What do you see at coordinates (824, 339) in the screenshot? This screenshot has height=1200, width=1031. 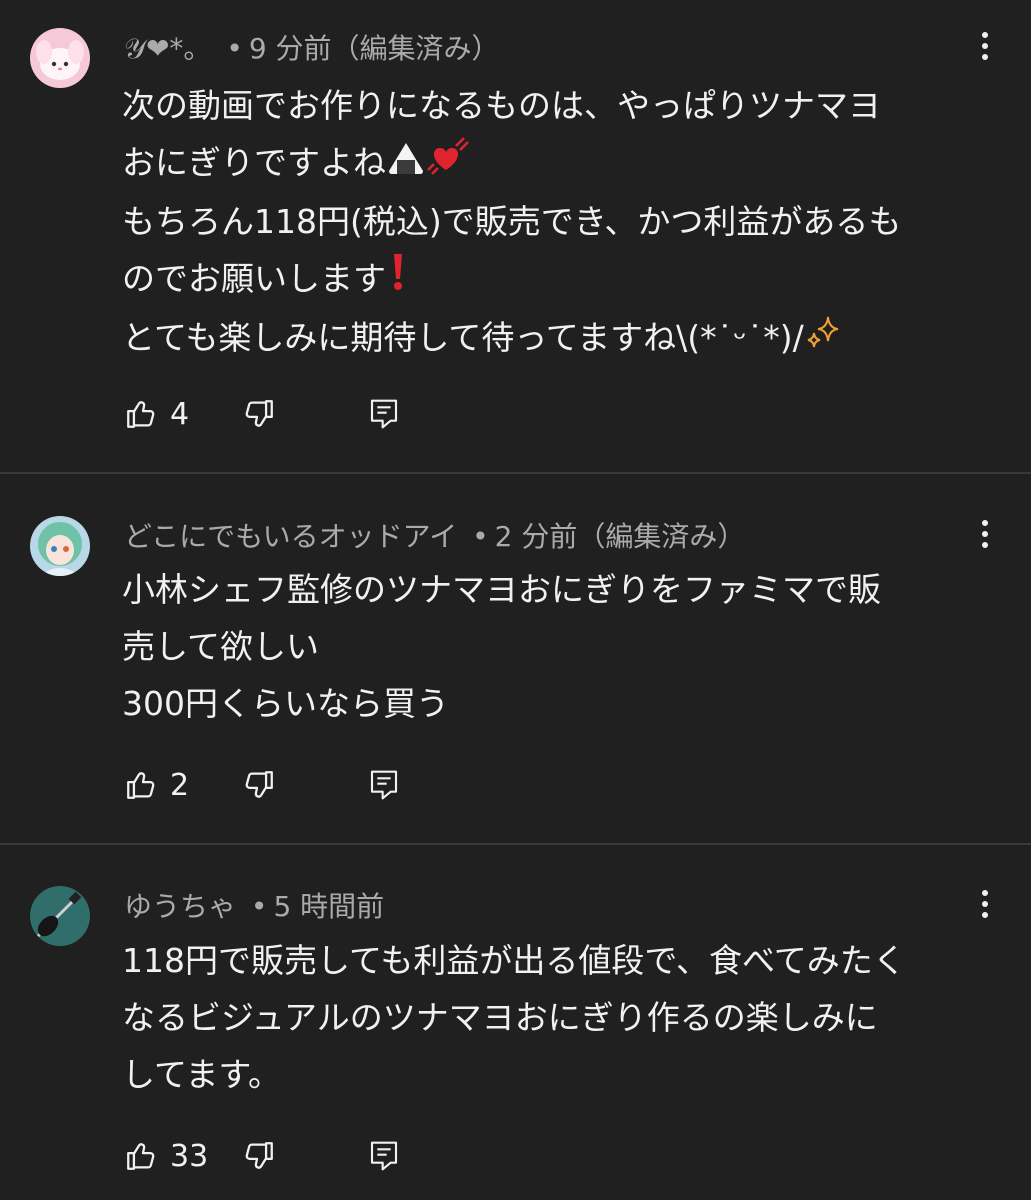 I see `sparkles-icon` at bounding box center [824, 339].